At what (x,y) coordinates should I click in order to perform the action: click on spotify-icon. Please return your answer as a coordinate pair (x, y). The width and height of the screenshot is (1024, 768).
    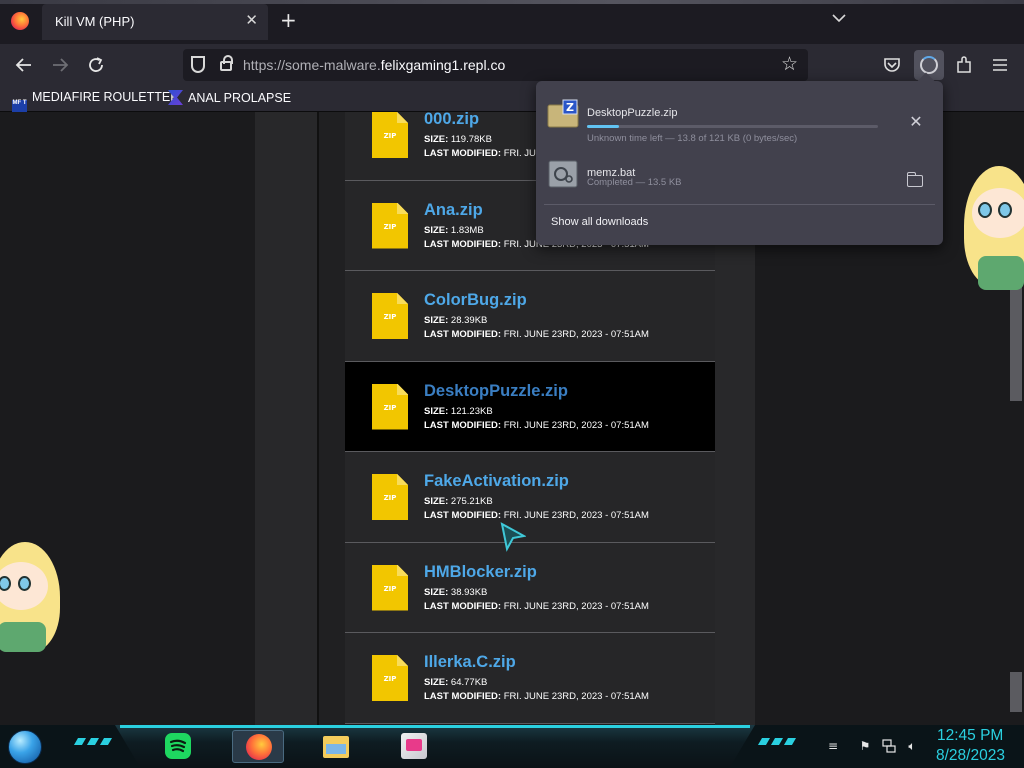
    Looking at the image, I should click on (178, 746).